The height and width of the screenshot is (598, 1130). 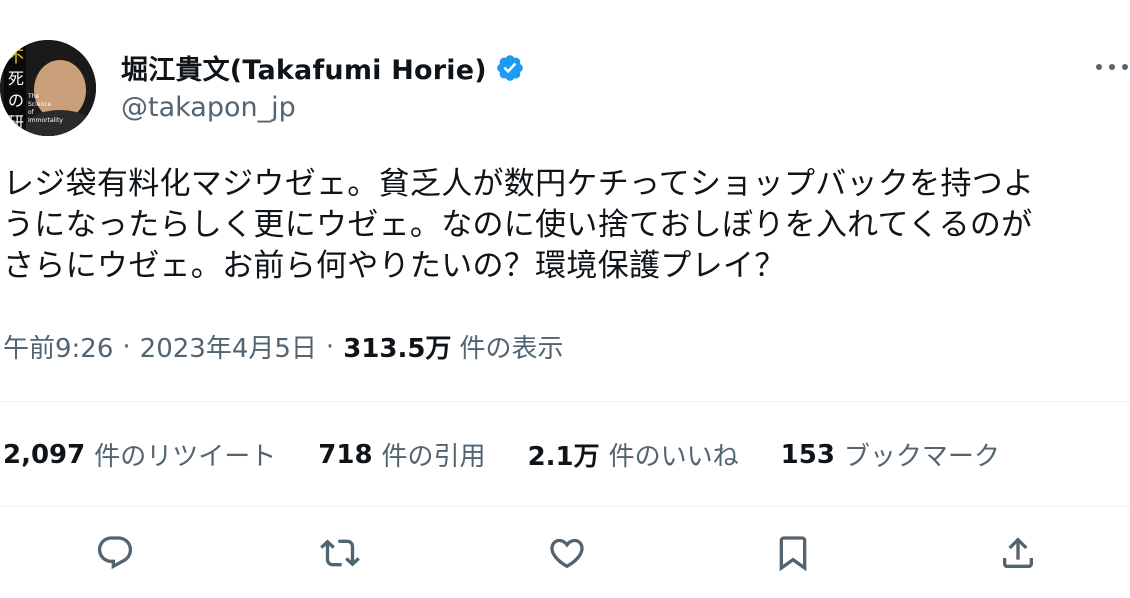 I want to click on reply-icon, so click(x=115, y=553).